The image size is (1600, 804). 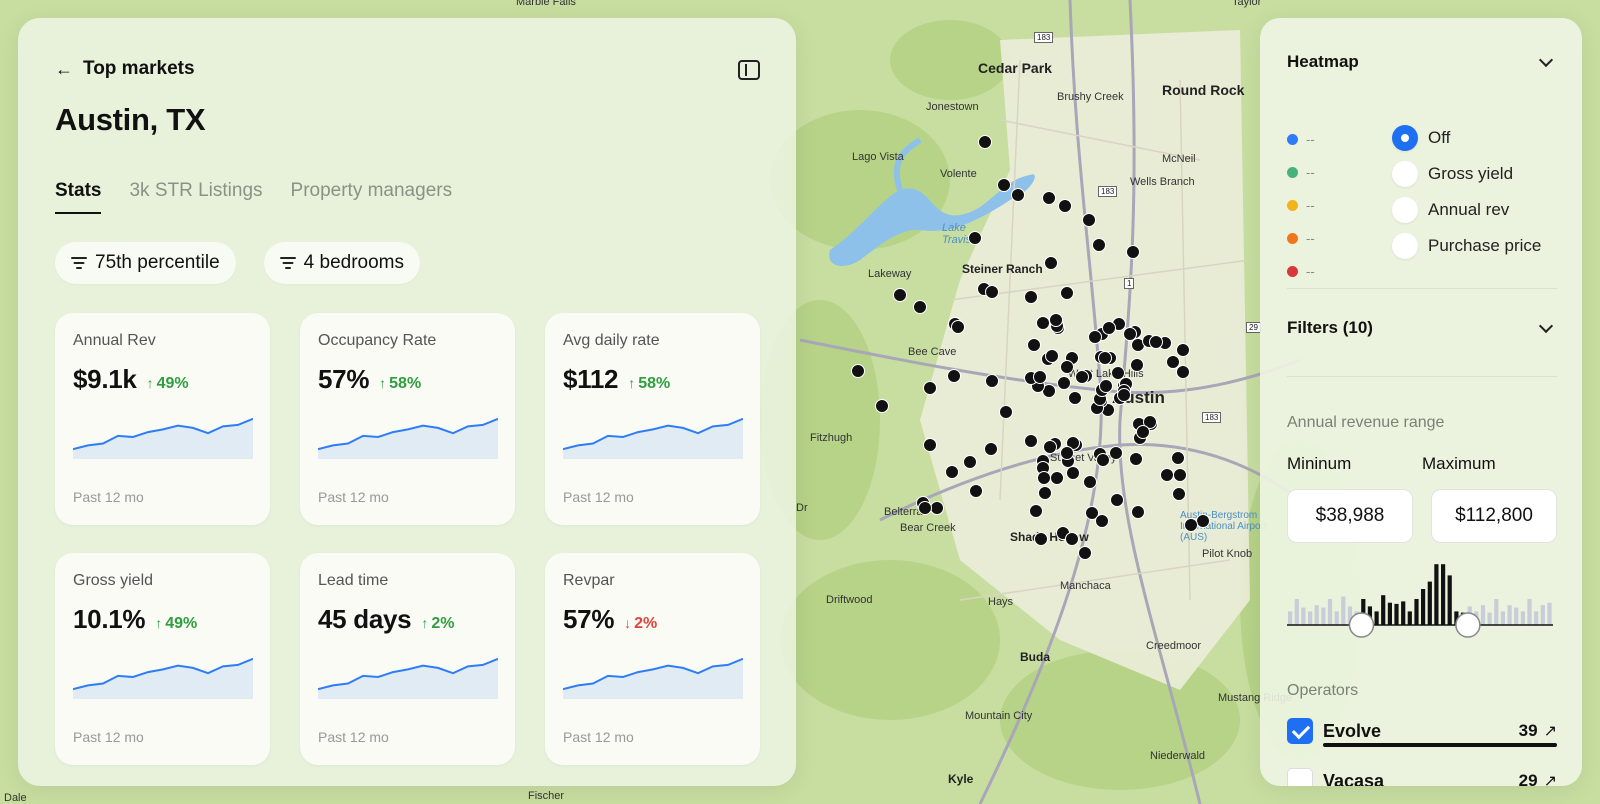 I want to click on range-labels: Mininum Maximum, so click(x=1422, y=464).